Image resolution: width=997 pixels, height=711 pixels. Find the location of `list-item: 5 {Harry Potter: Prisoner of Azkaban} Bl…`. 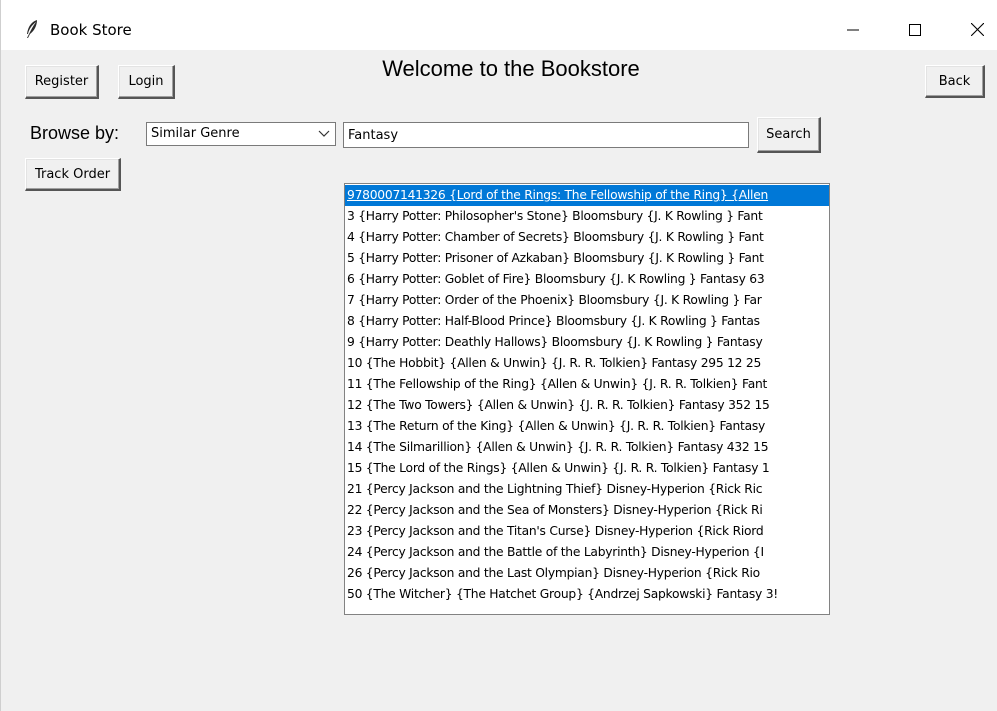

list-item: 5 {Harry Potter: Prisoner of Azkaban} Bl… is located at coordinates (587, 258).